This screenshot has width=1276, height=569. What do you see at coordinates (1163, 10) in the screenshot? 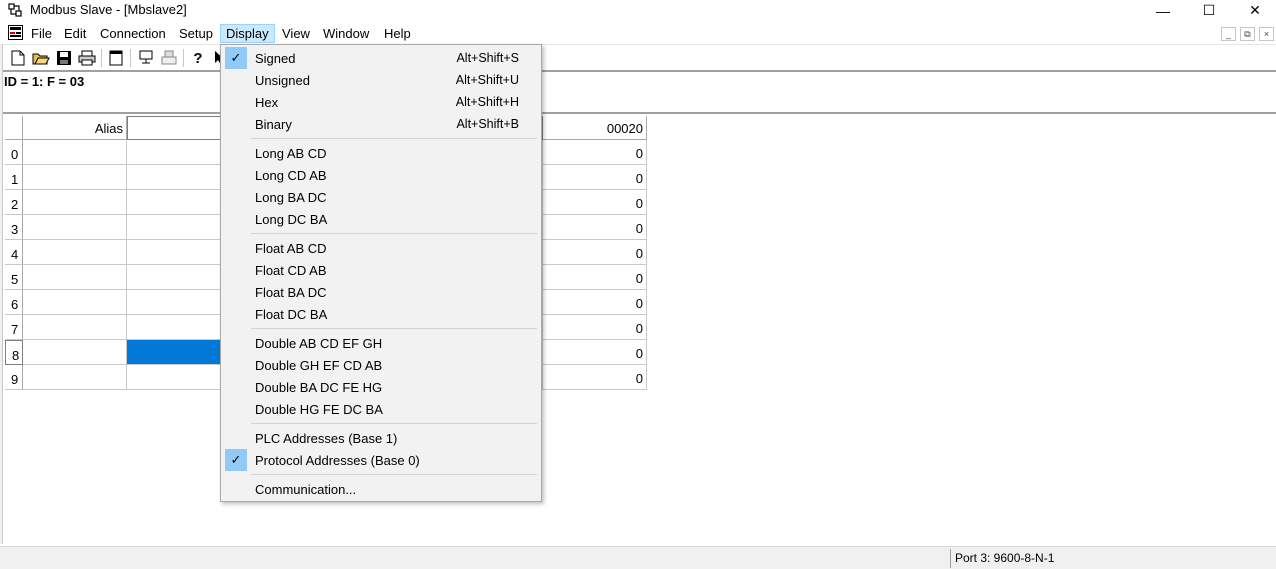
I see `minimize-button: —` at bounding box center [1163, 10].